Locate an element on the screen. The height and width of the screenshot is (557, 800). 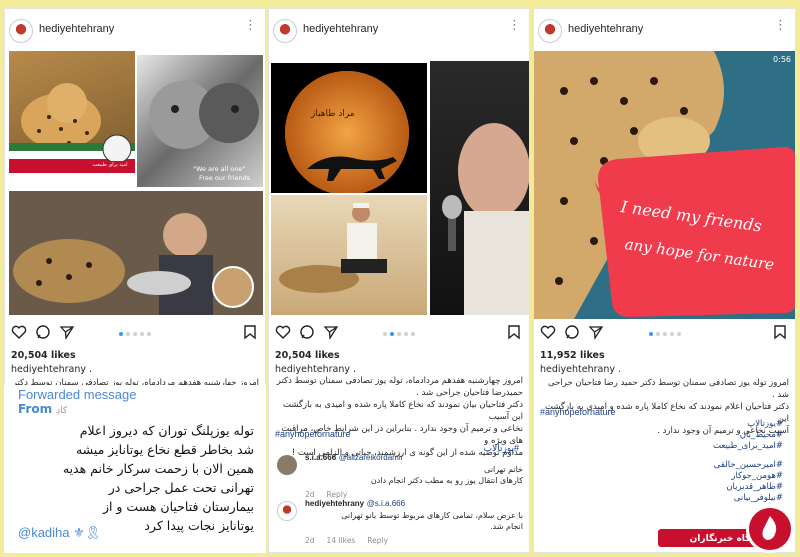
post-image-moon-cheetah: مراد طاهباز is located at coordinates (349, 128).